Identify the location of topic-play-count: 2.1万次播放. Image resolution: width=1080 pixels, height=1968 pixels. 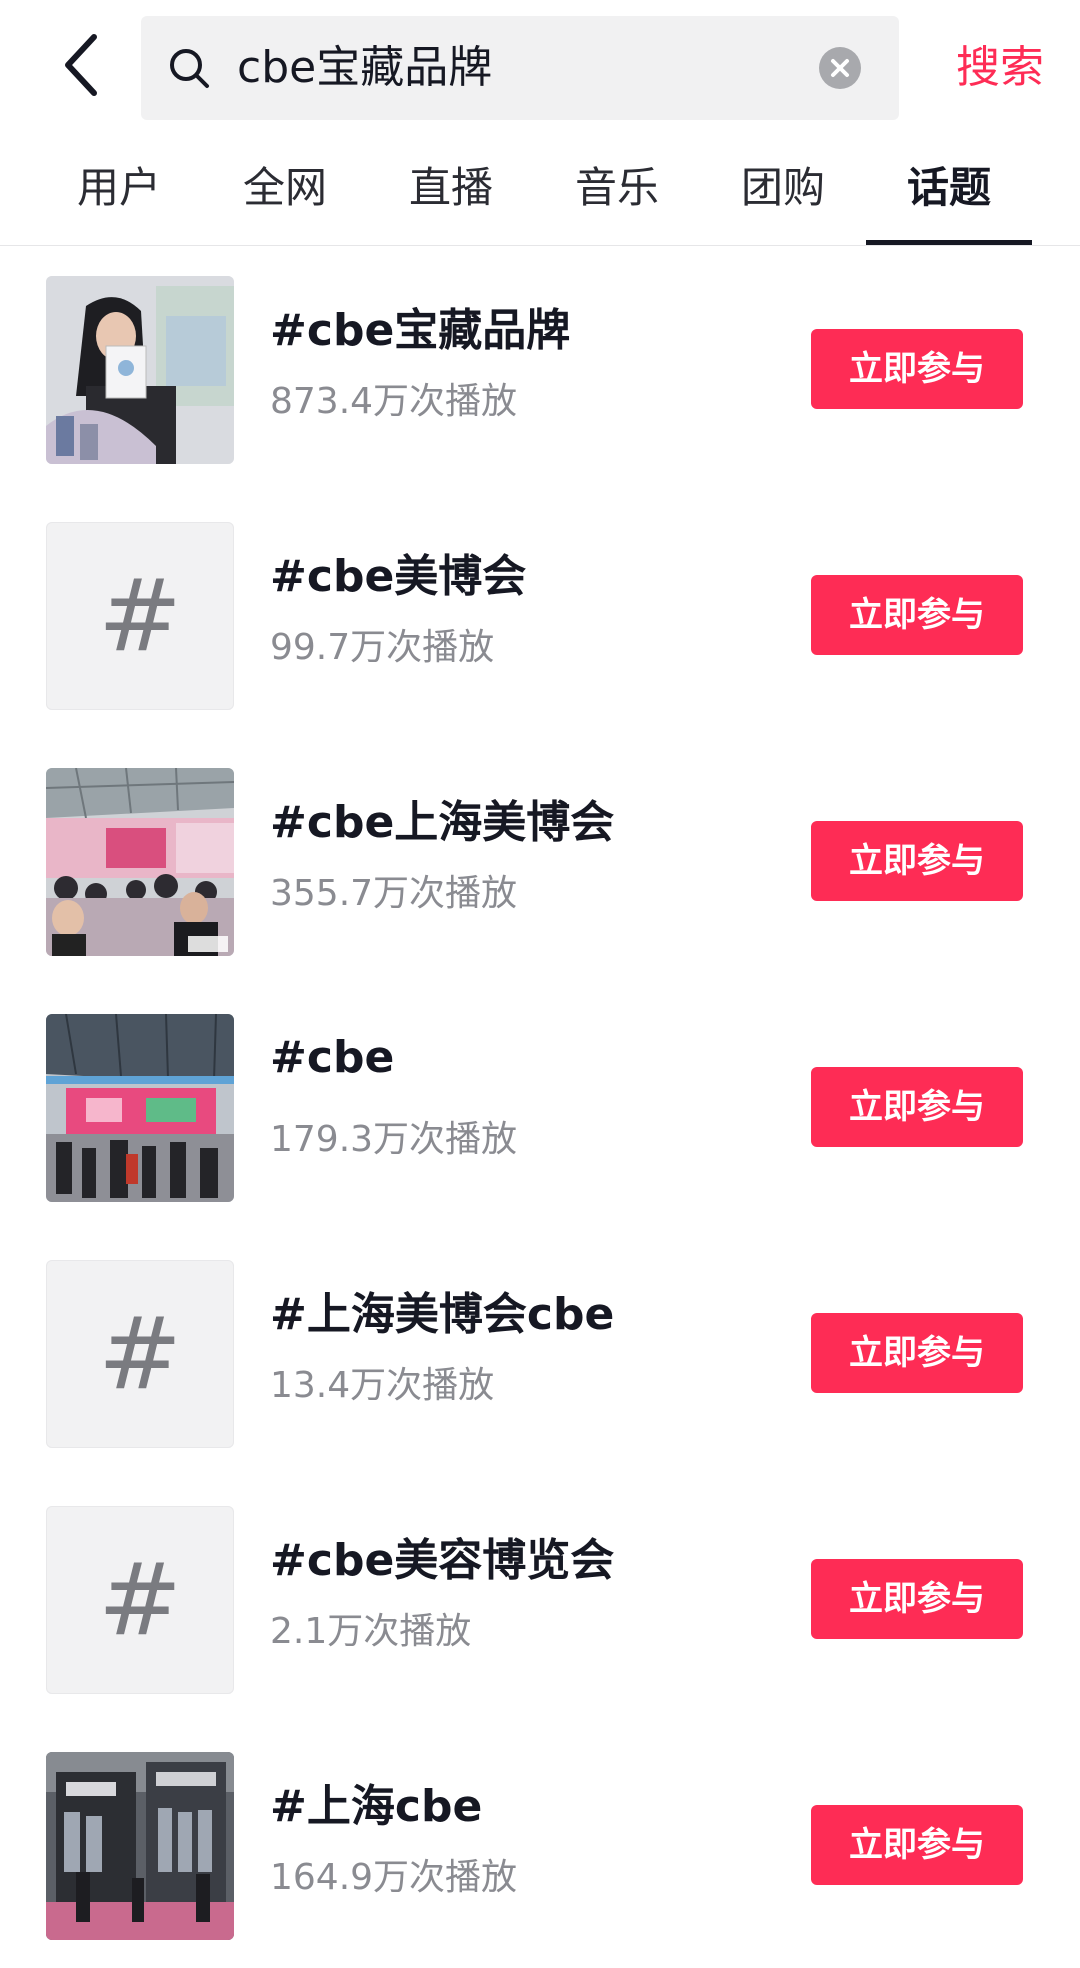
(371, 1631).